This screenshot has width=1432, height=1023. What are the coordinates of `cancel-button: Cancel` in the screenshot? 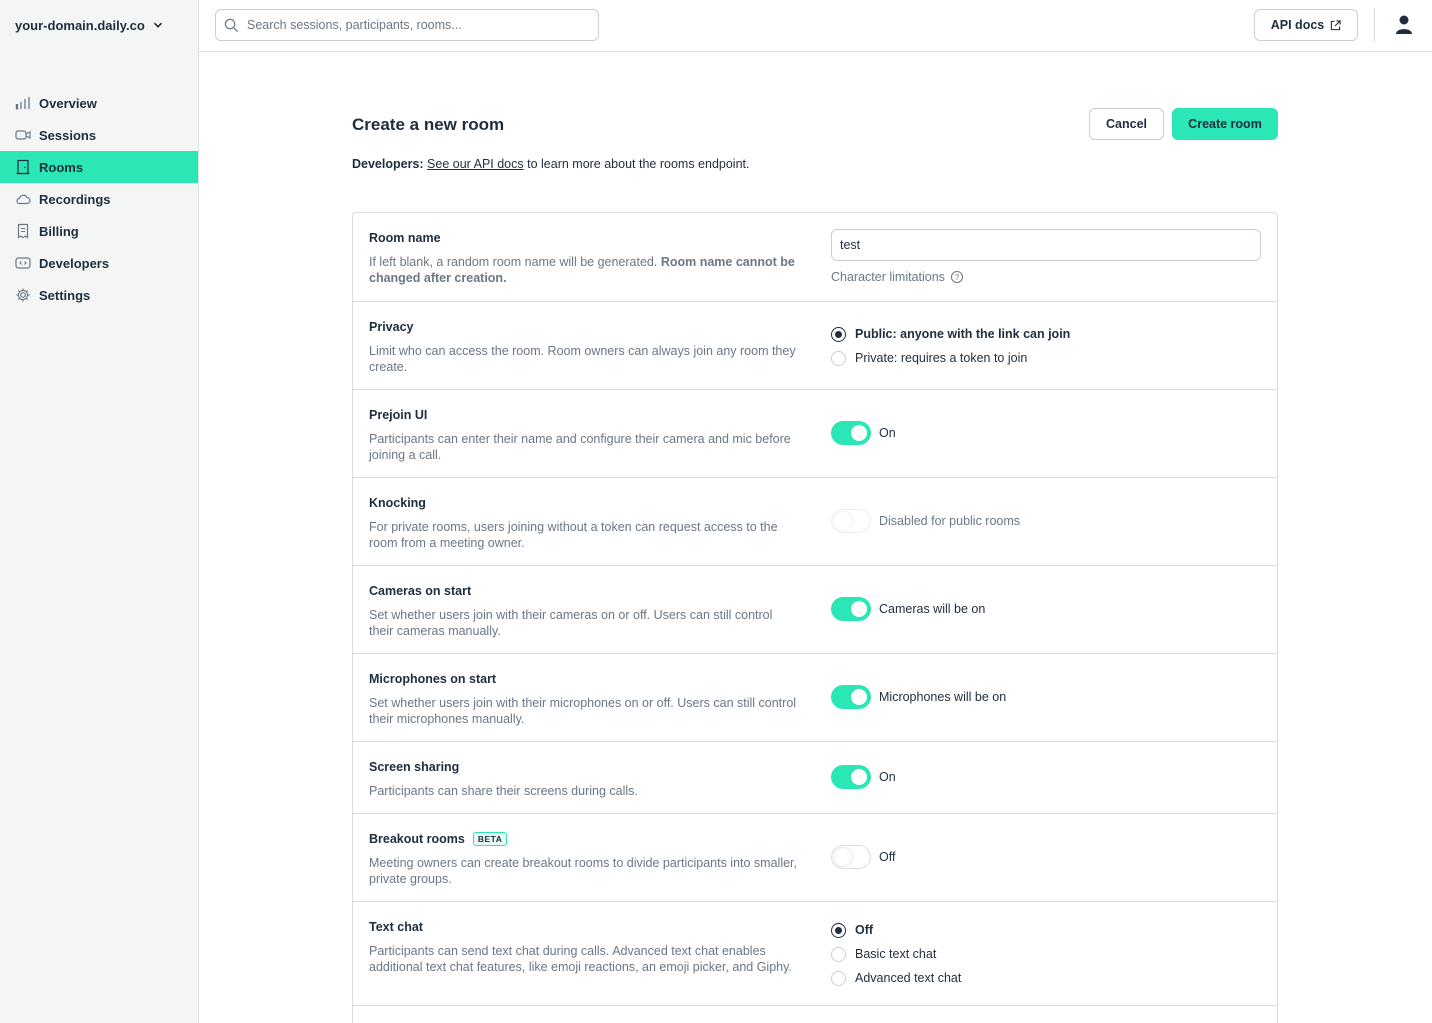 It's located at (1126, 124).